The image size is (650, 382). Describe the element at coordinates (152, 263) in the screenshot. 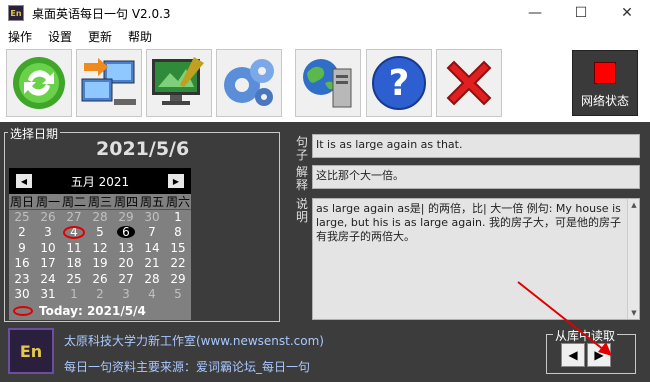

I see `calendar-day: 21` at that location.